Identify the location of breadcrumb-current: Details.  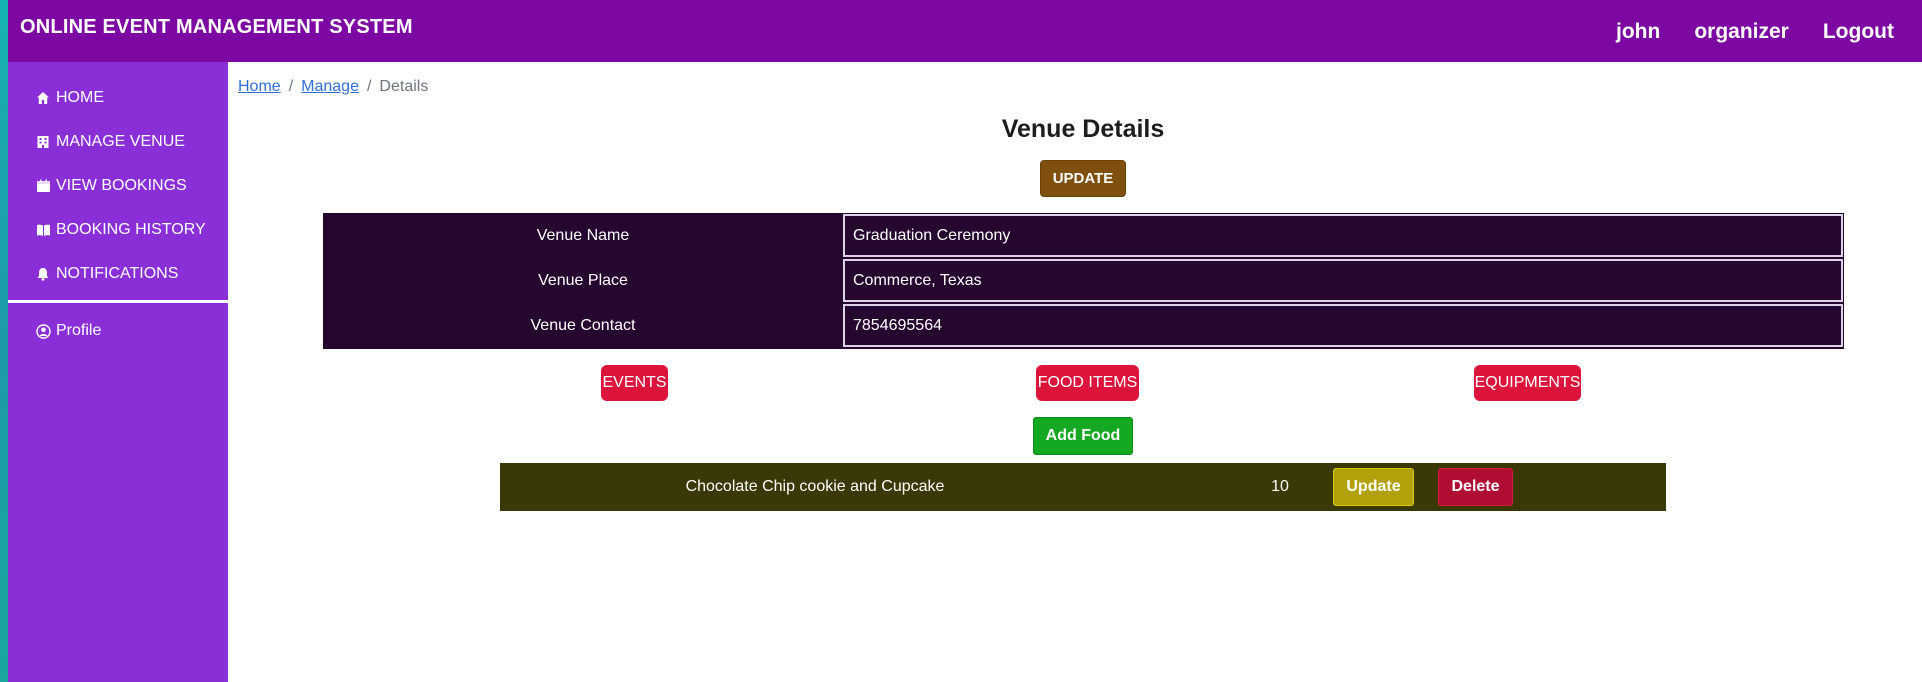
(404, 86).